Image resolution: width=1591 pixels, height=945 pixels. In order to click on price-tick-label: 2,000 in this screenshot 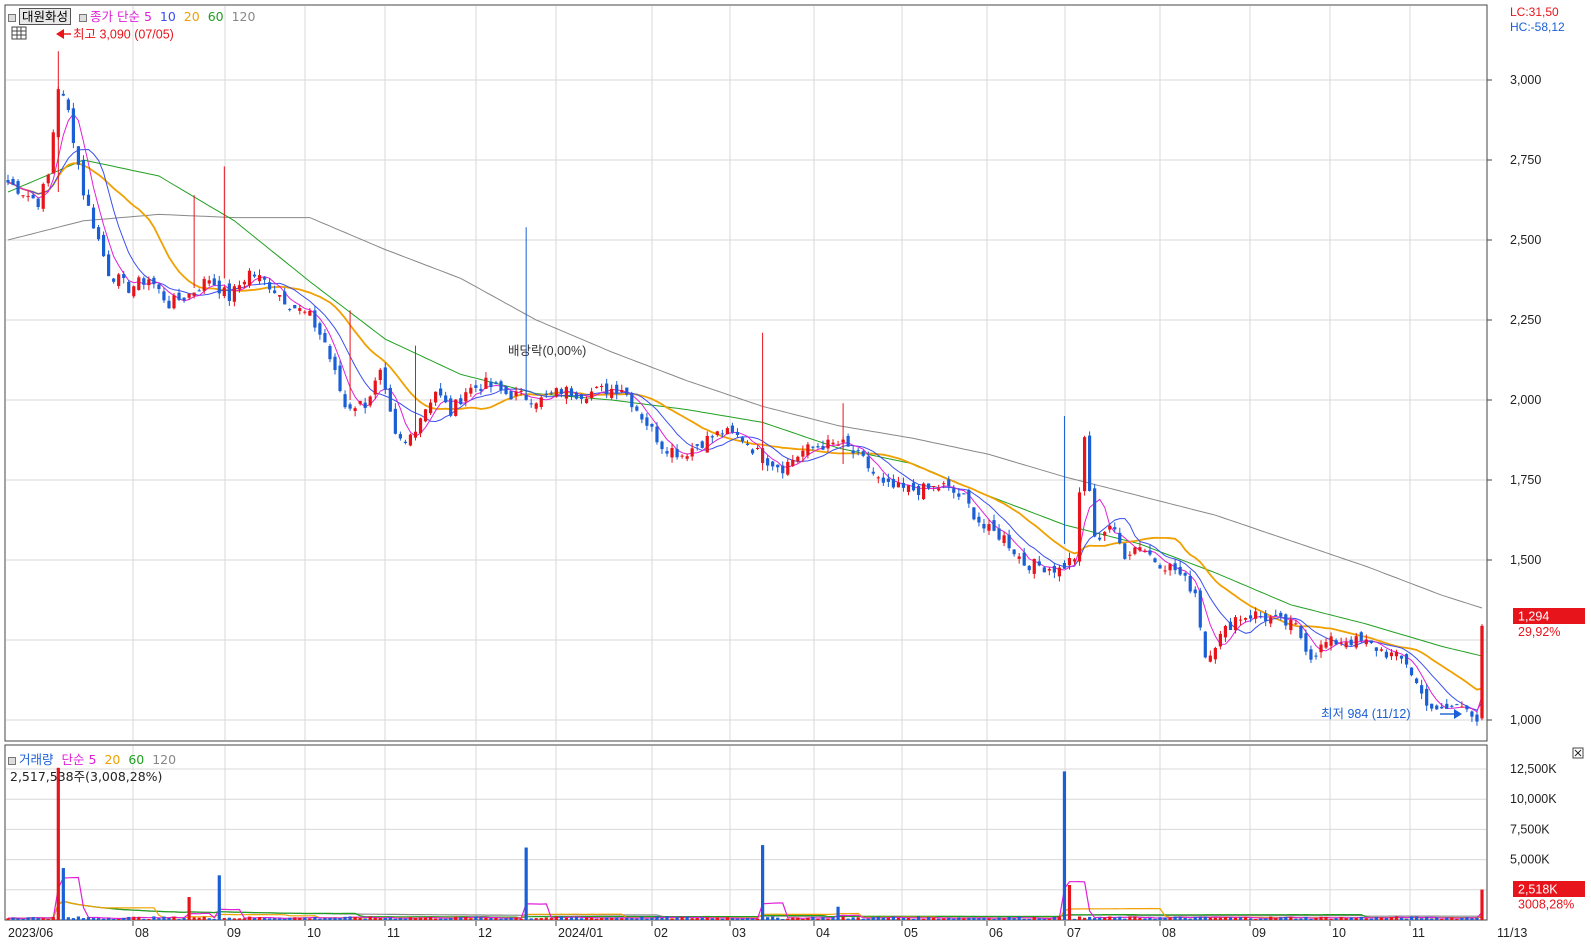, I will do `click(1525, 400)`.